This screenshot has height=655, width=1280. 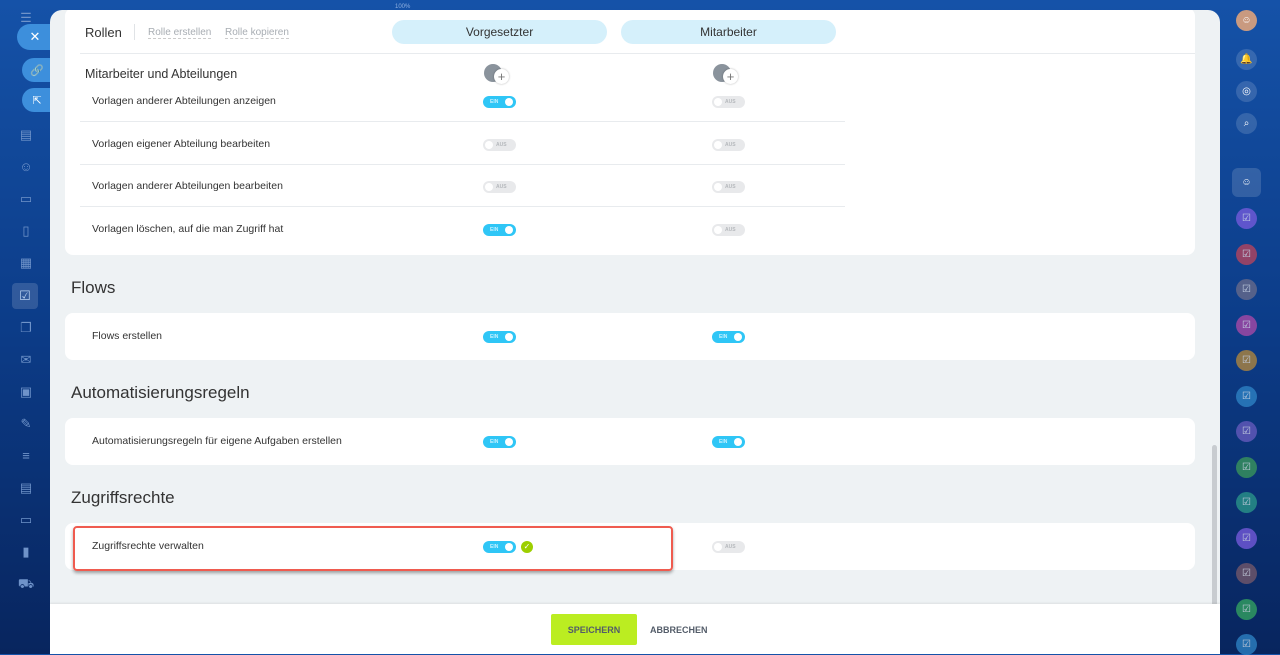 I want to click on chat-icon: ❐, so click(x=26, y=328).